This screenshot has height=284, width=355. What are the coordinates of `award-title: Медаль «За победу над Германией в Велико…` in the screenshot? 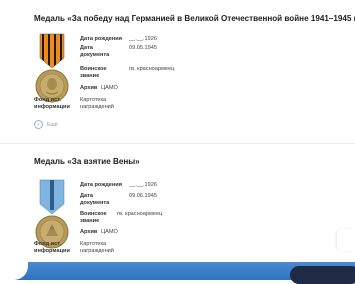 It's located at (194, 18).